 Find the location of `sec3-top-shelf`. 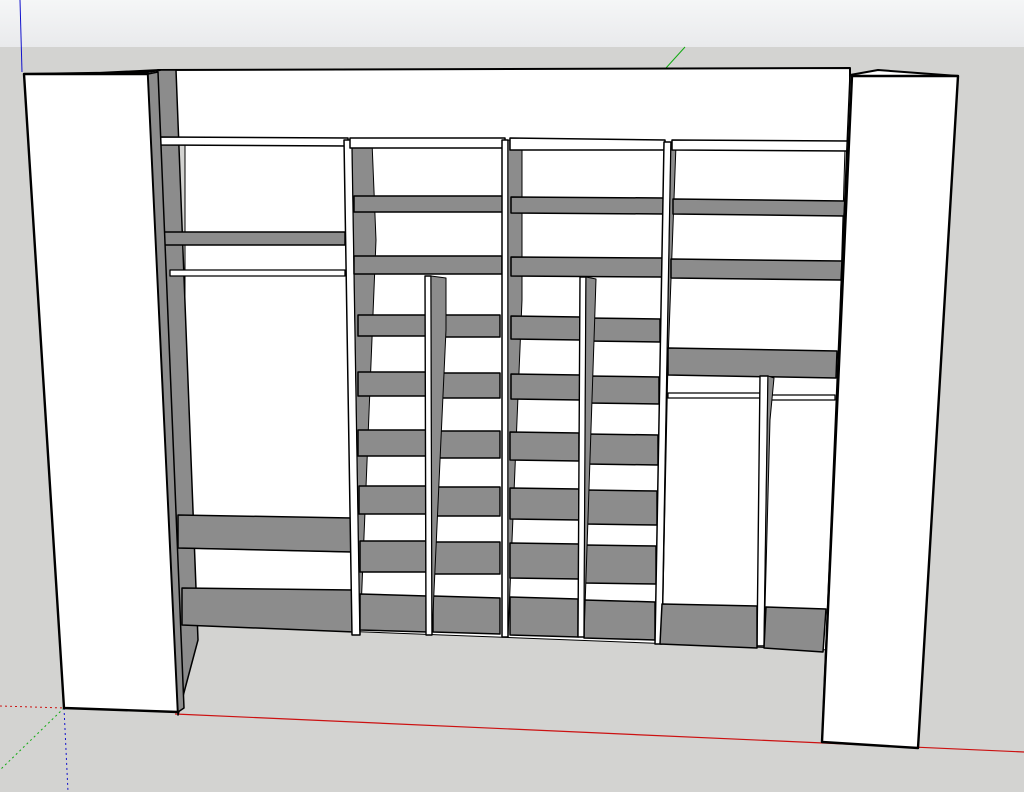

sec3-top-shelf is located at coordinates (587, 144).